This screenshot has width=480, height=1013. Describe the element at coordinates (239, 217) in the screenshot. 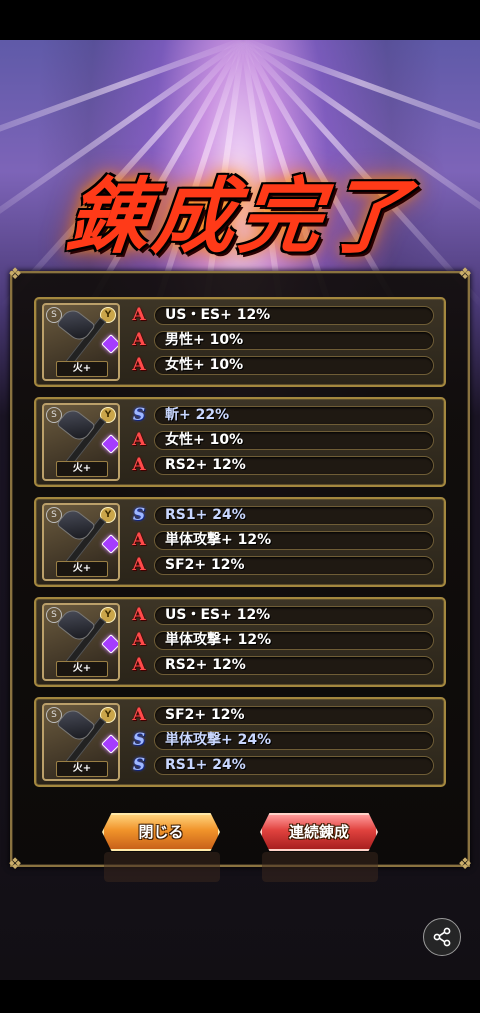

I see `page-title: 錬成完了` at that location.